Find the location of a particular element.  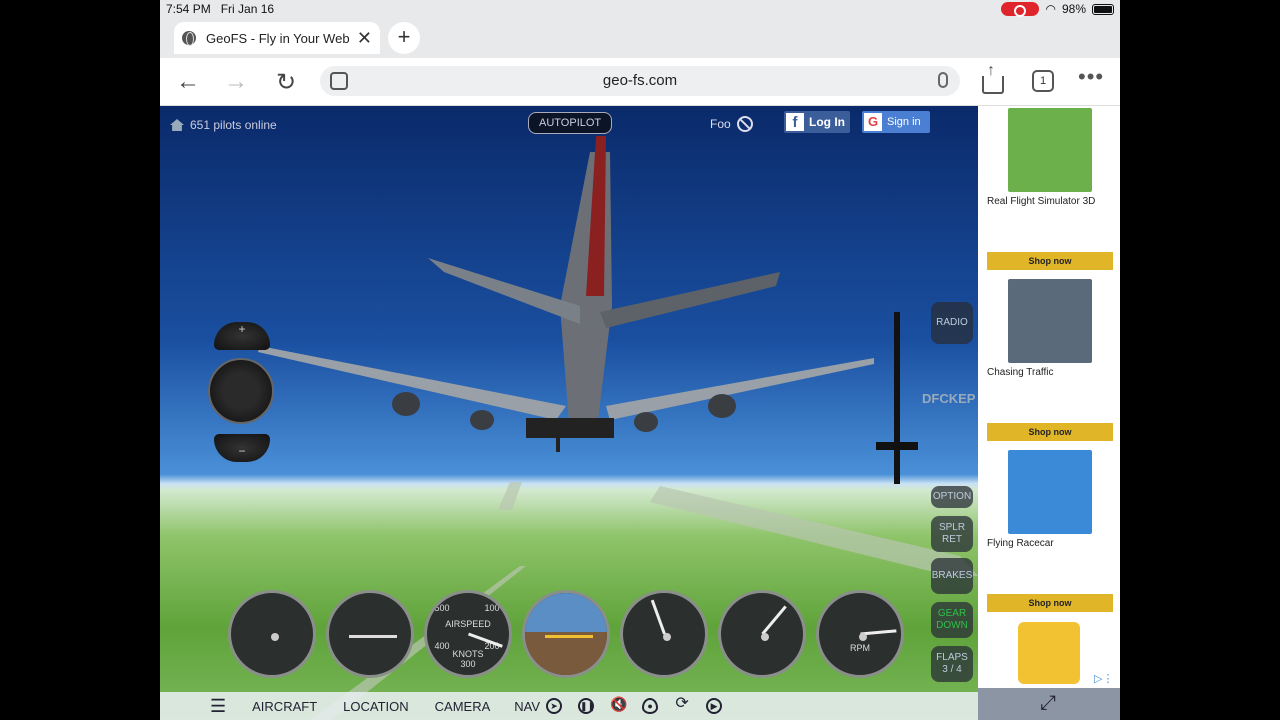

gear-down-button: GEAR DOWN is located at coordinates (952, 620).